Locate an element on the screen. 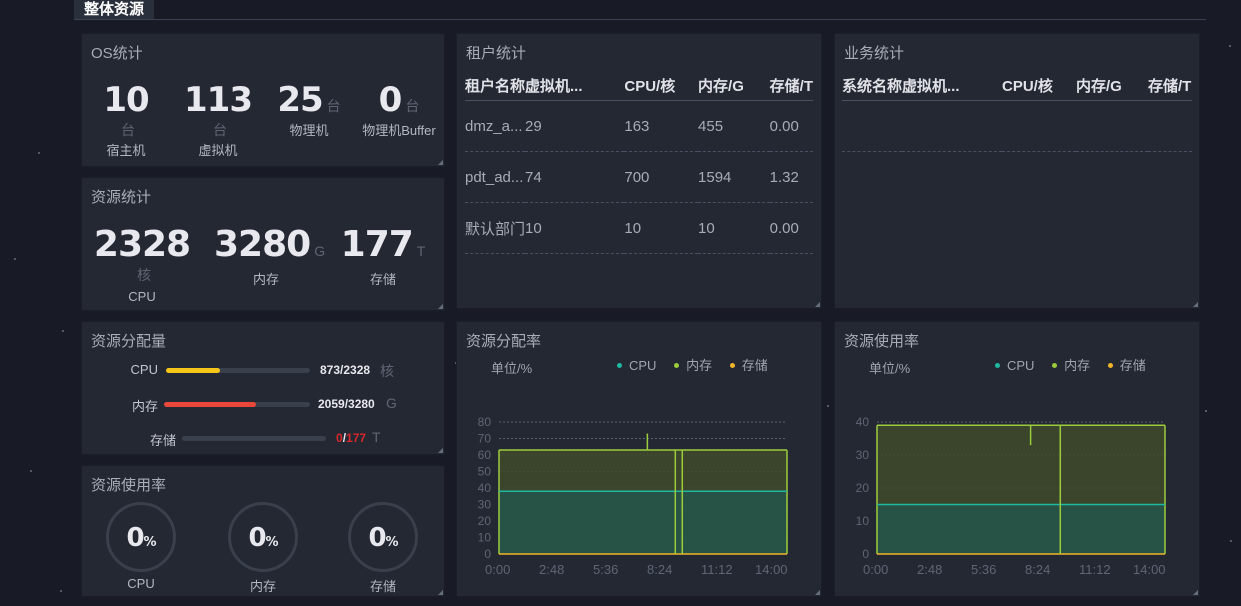  resource-stat-cpu: 2328核 CPU is located at coordinates (142, 264).